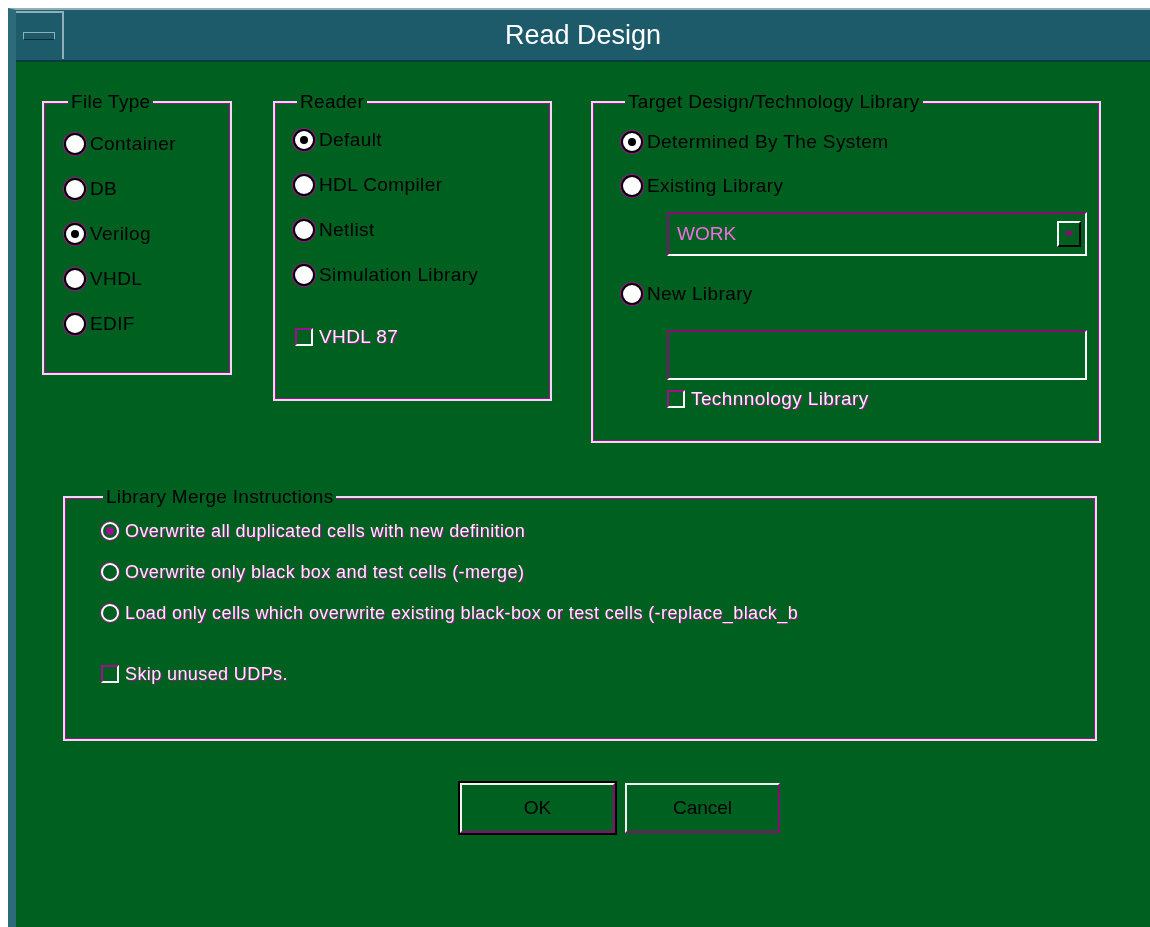 The height and width of the screenshot is (927, 1150). Describe the element at coordinates (112, 324) in the screenshot. I see `option-label: EDIF` at that location.